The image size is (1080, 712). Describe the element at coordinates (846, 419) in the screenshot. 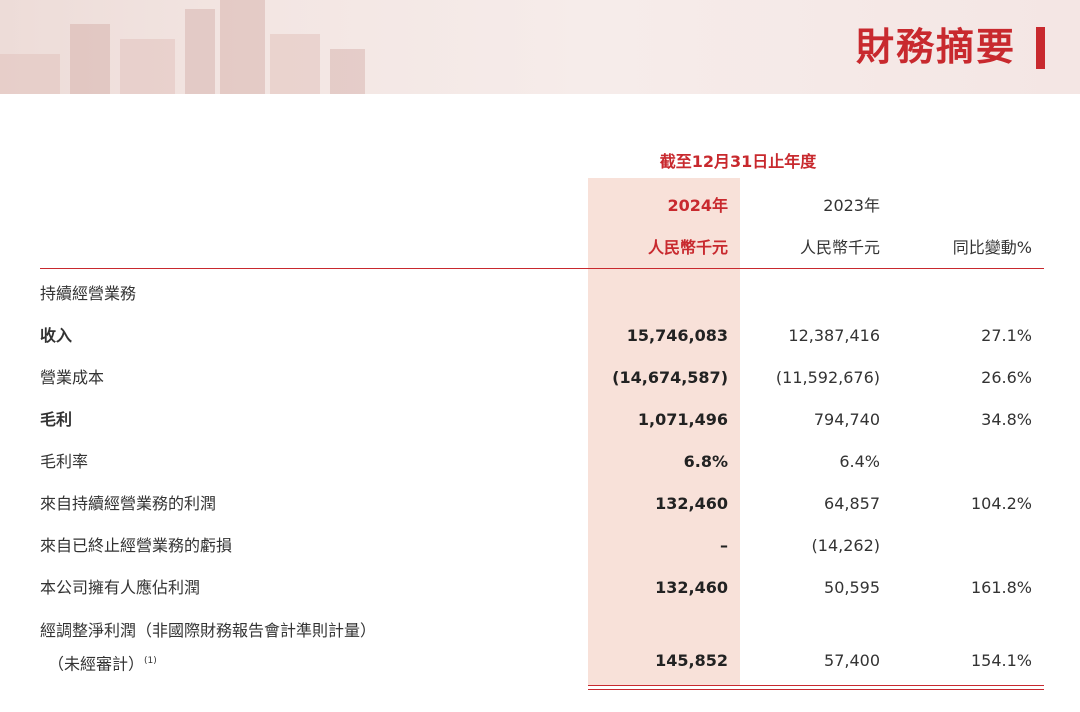

I see `value-2023: 794,740` at that location.